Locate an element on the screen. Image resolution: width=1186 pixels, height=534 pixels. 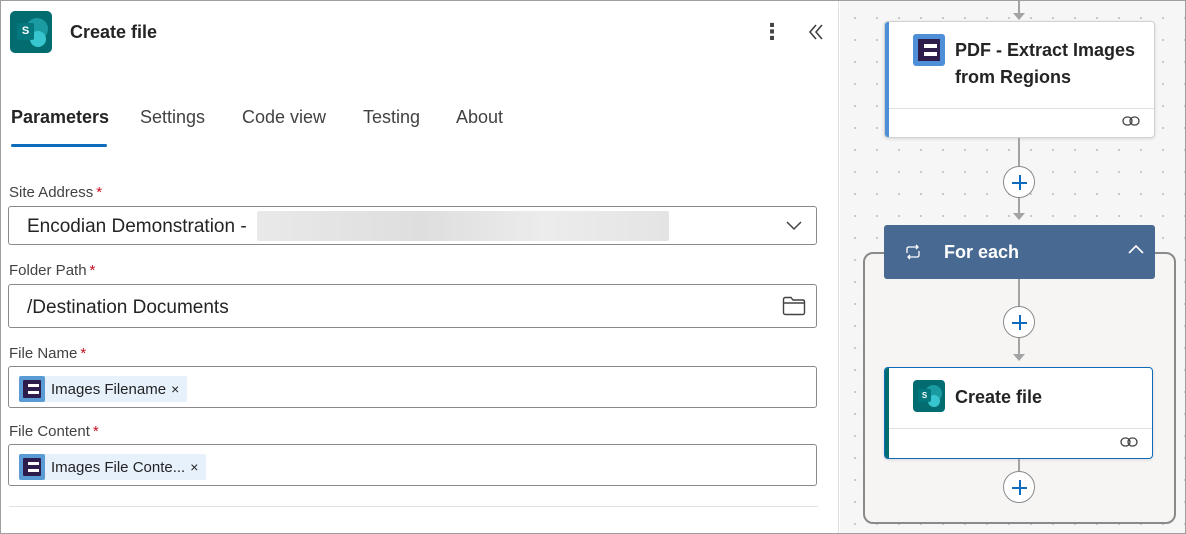
dynamic-content-token: Images File Conte... × is located at coordinates (113, 467).